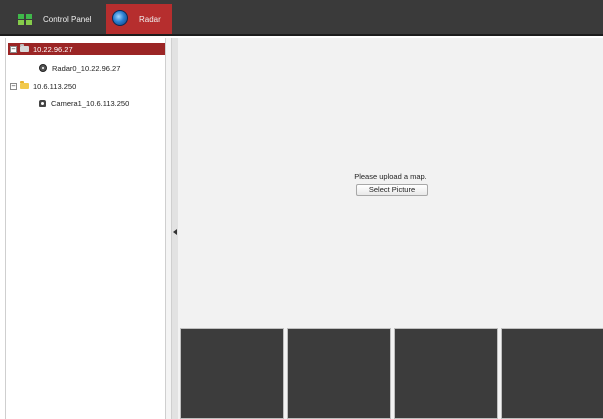  I want to click on upload-map-message: Please upload a map., so click(390, 176).